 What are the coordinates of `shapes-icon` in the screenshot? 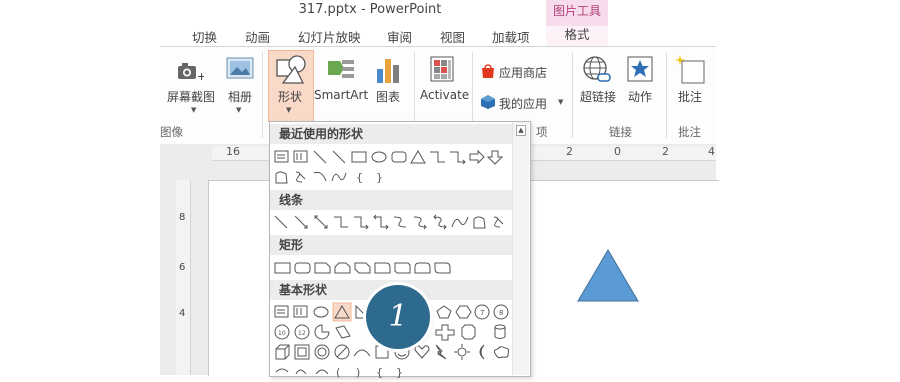 It's located at (291, 71).